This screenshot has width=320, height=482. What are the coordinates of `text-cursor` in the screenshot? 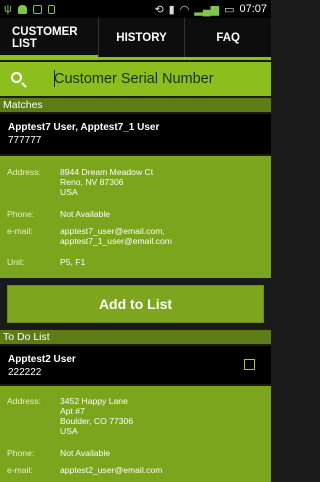 It's located at (54, 78).